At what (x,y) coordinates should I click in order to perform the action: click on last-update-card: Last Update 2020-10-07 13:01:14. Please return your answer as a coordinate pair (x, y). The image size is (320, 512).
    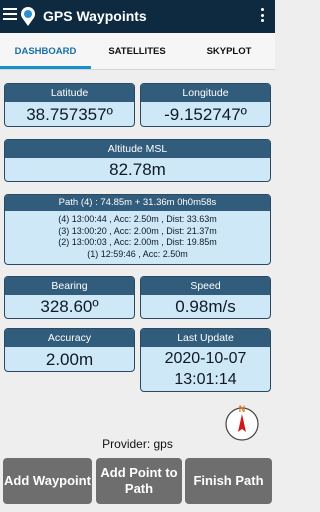
    Looking at the image, I should click on (205, 360).